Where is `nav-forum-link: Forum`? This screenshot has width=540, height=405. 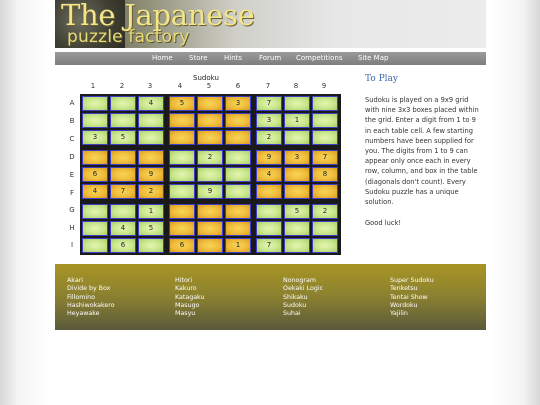
nav-forum-link: Forum is located at coordinates (270, 58).